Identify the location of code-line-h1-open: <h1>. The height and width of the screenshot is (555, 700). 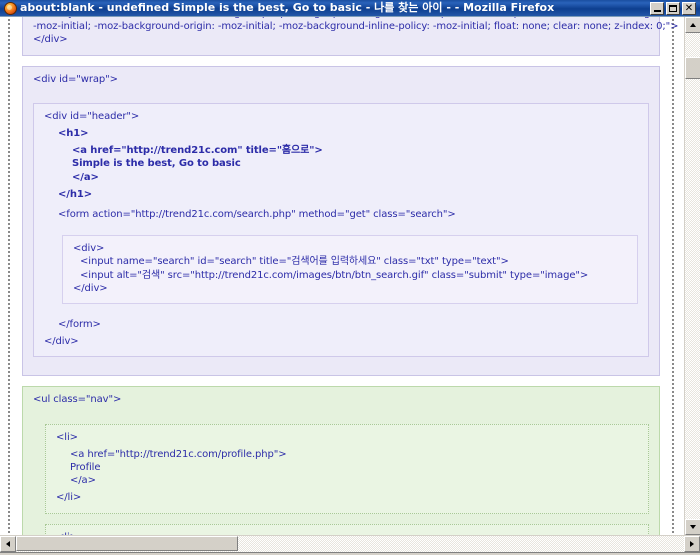
(73, 134).